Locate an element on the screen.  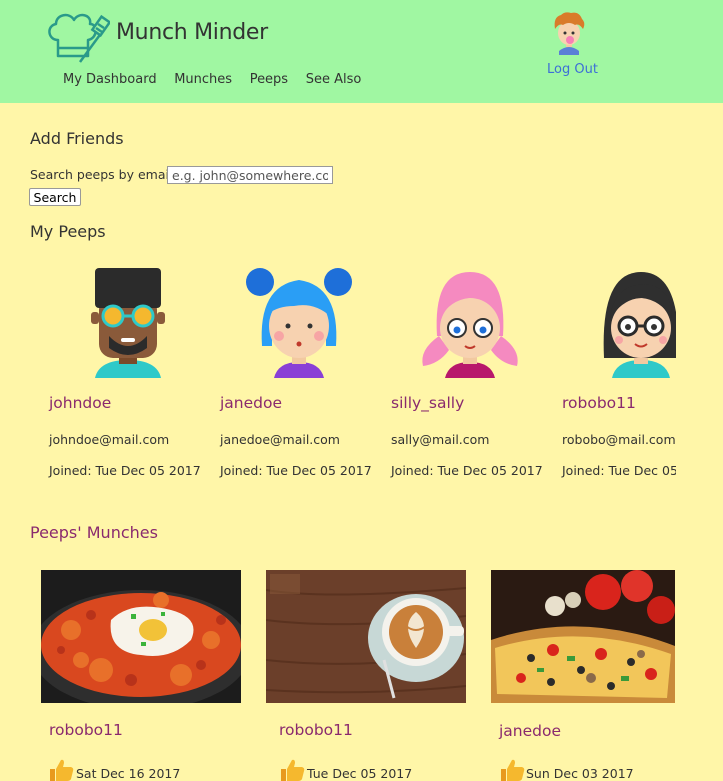
munch-photo-latte is located at coordinates (366, 636).